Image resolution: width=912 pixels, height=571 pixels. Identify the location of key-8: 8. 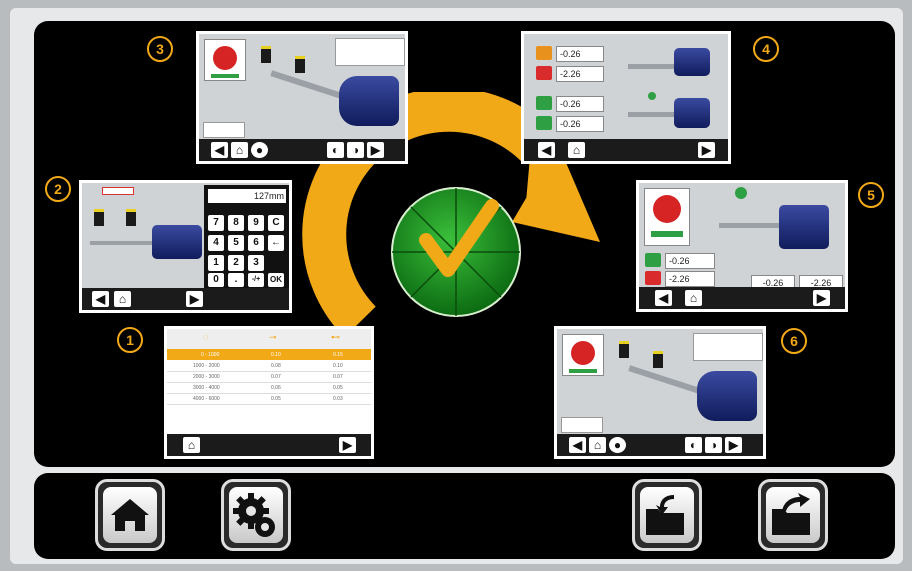
(236, 223).